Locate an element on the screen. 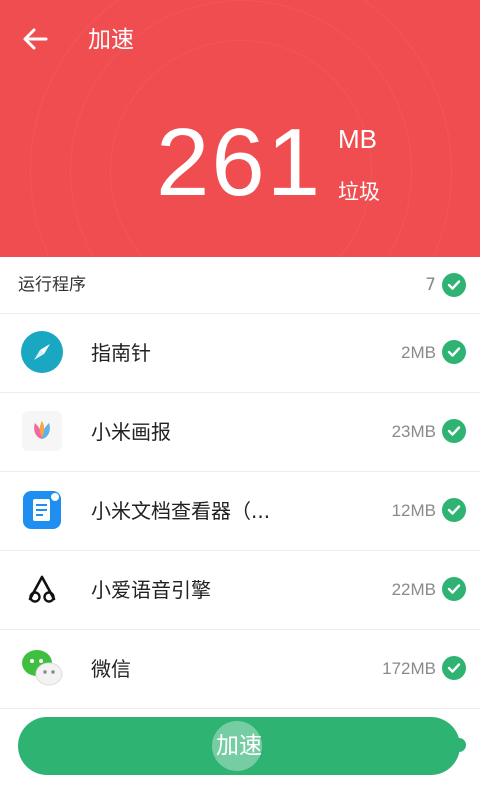  back-button is located at coordinates (35, 39).